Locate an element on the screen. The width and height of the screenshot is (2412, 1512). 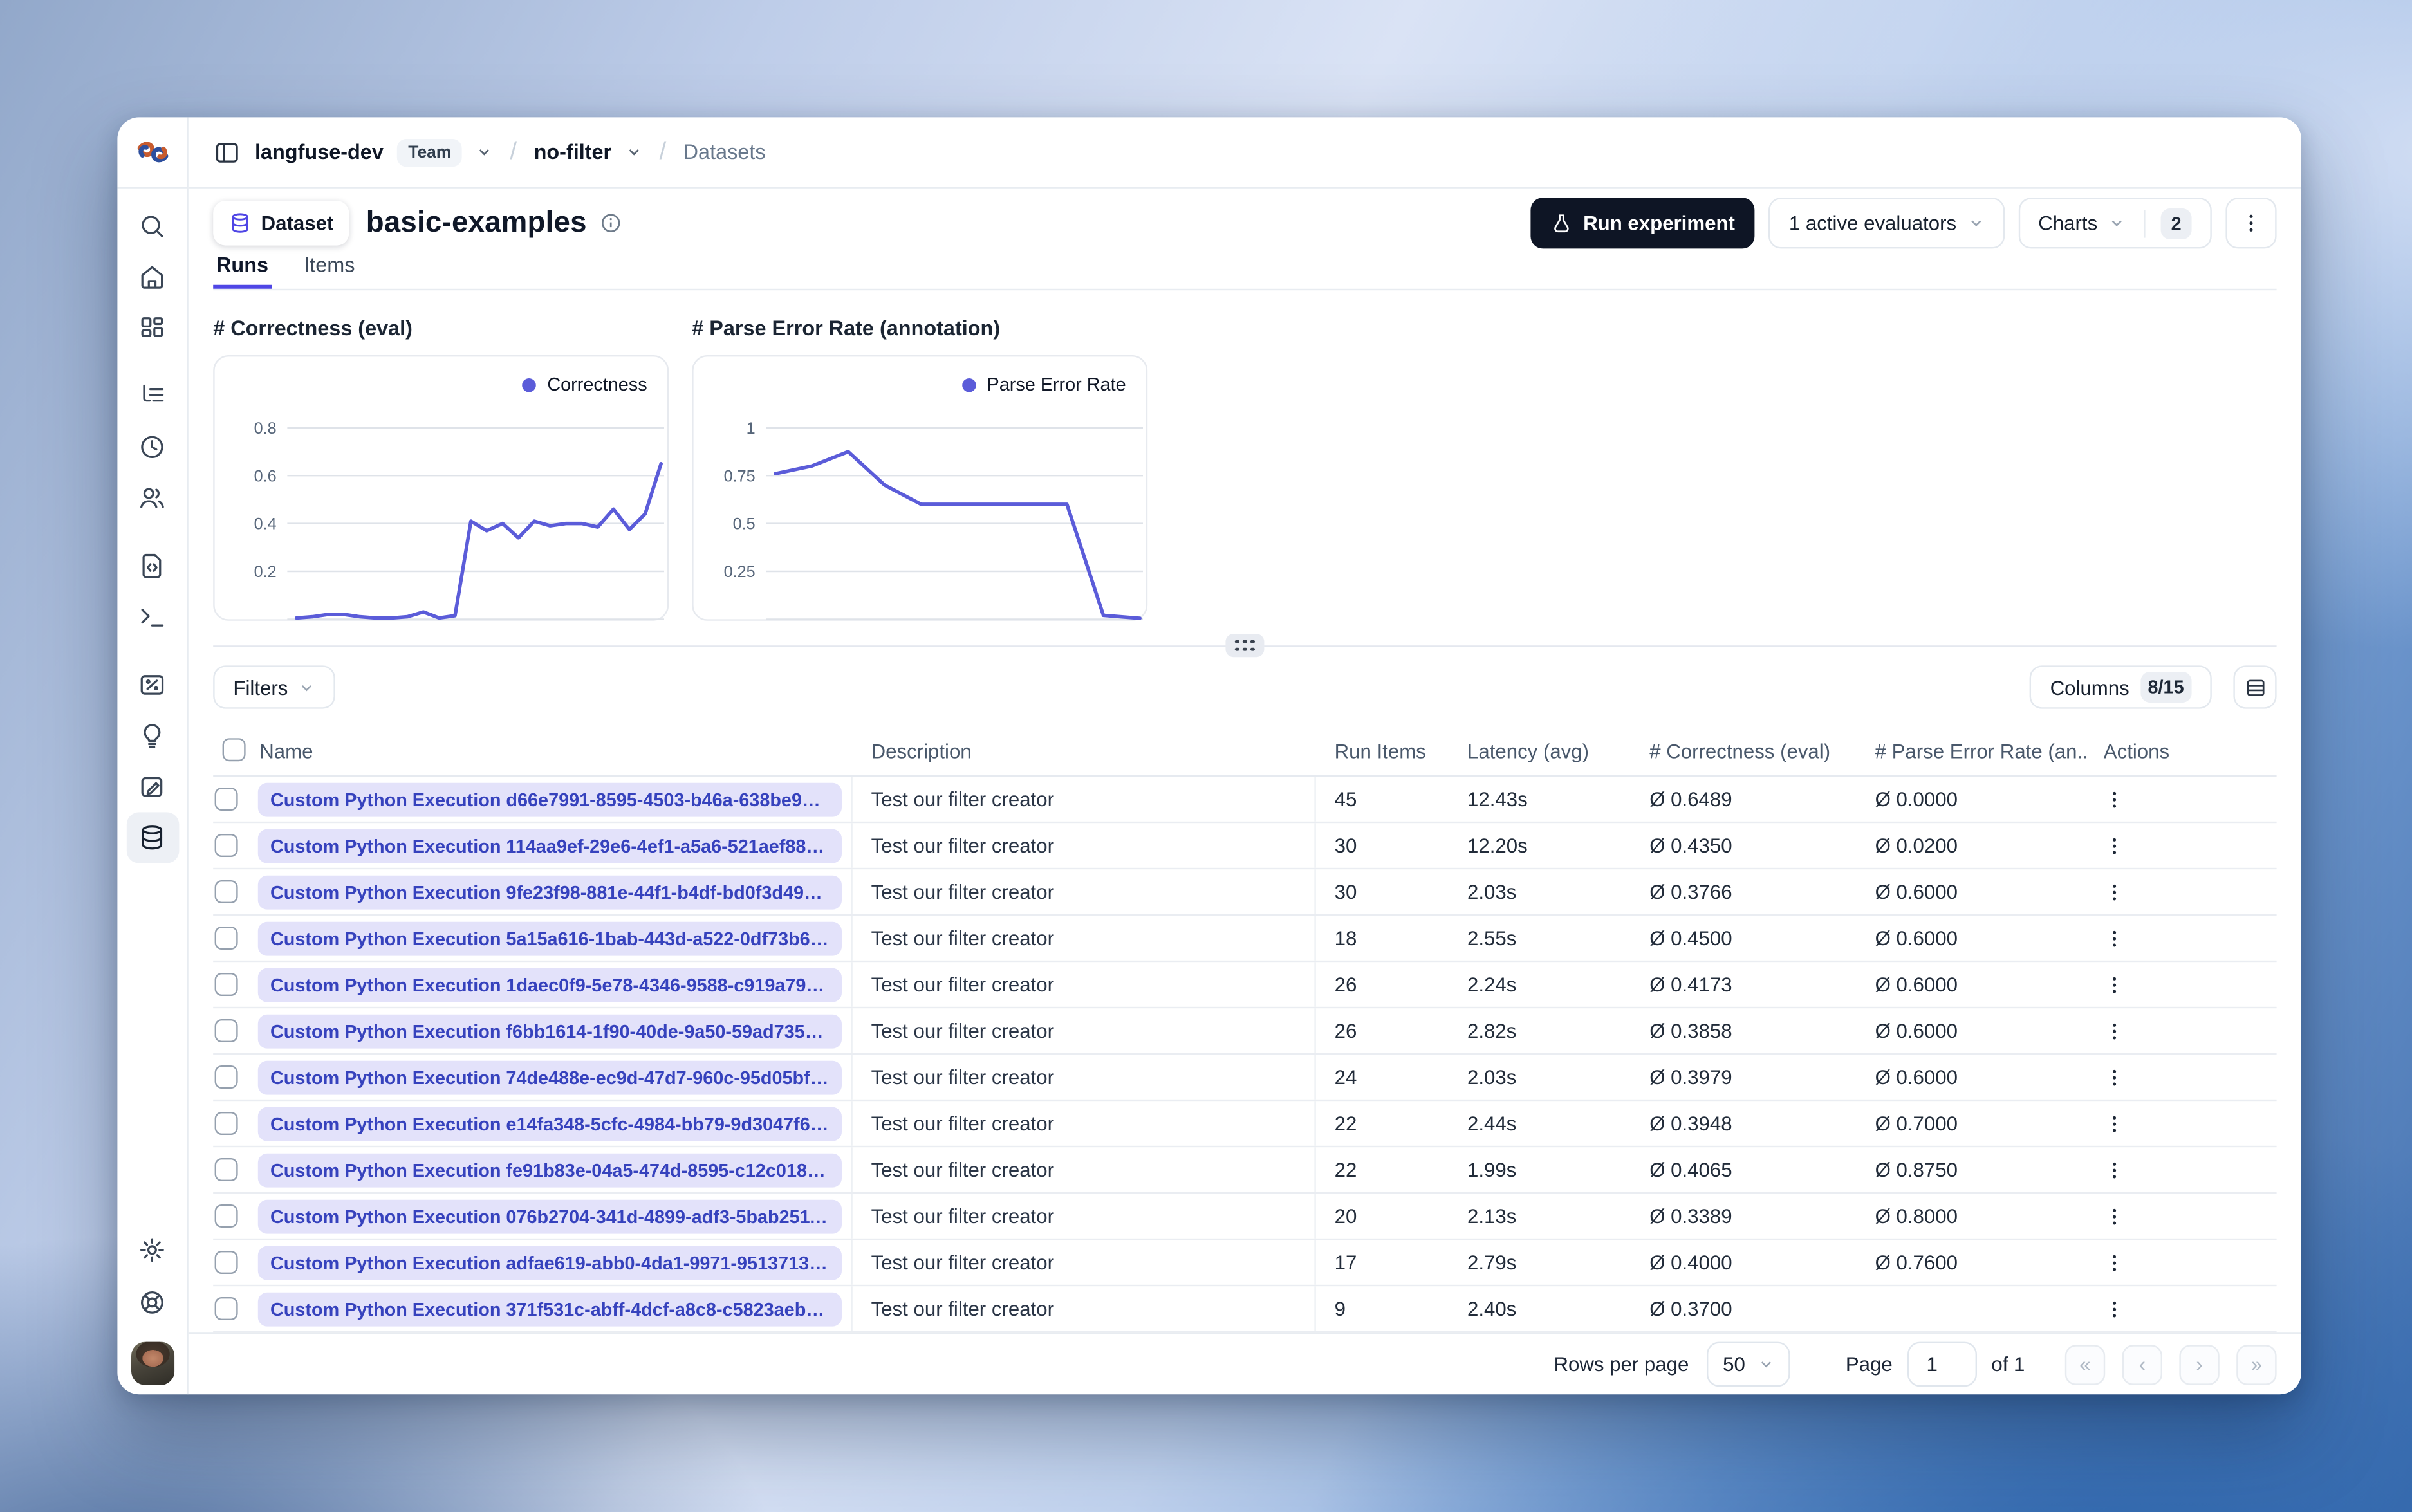
run-description: Test our filter creator is located at coordinates (1084, 1308).